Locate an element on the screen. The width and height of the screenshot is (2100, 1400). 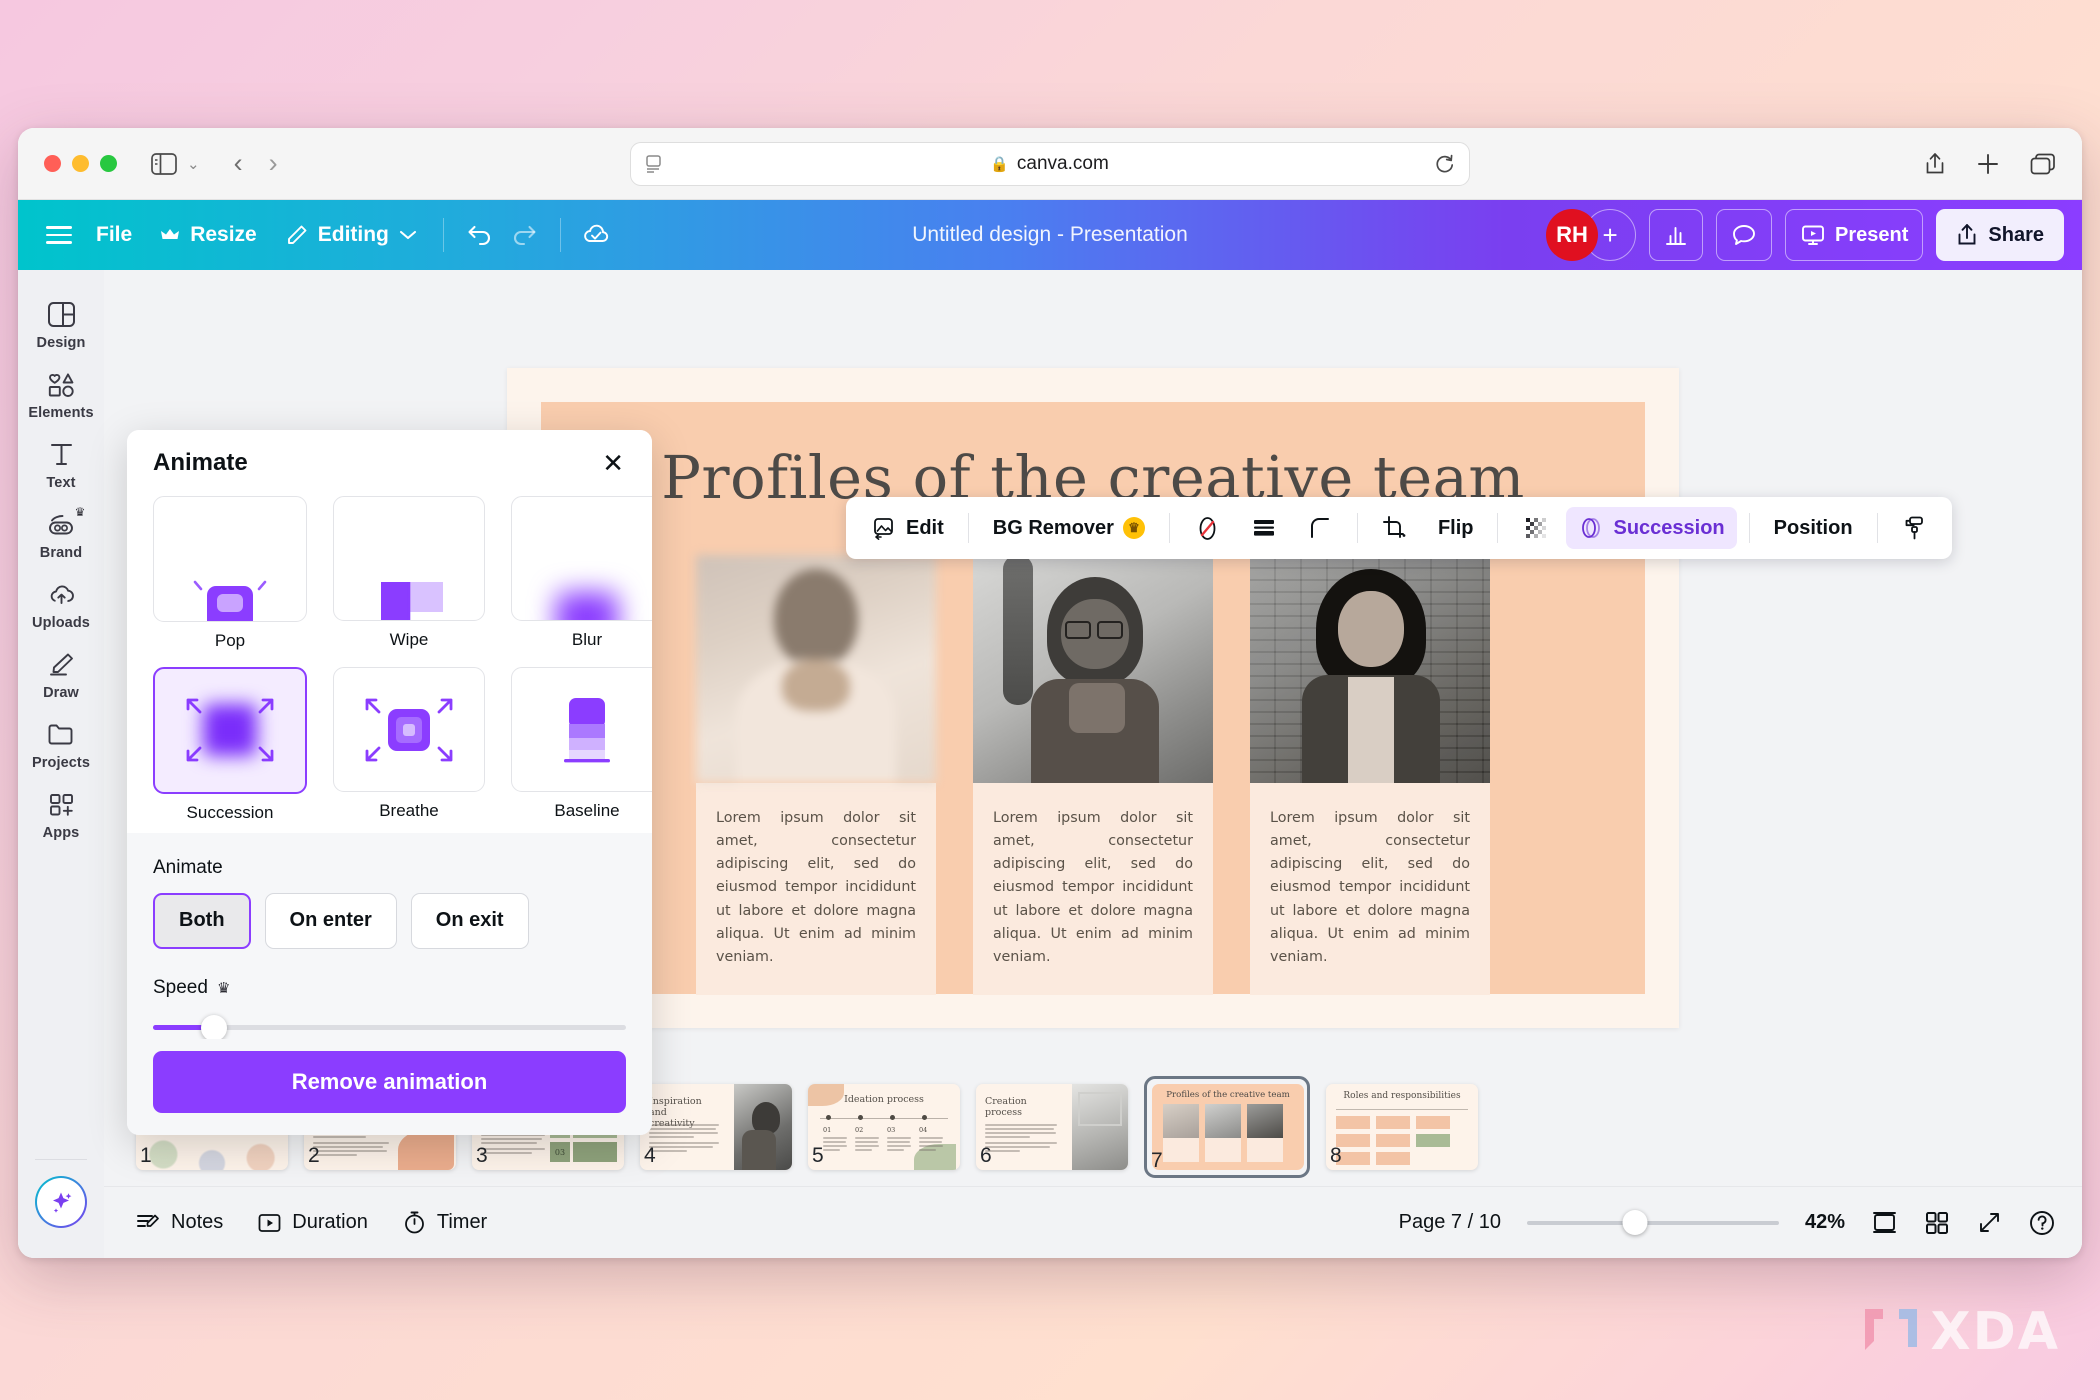
share-button: Share is located at coordinates (2000, 235).